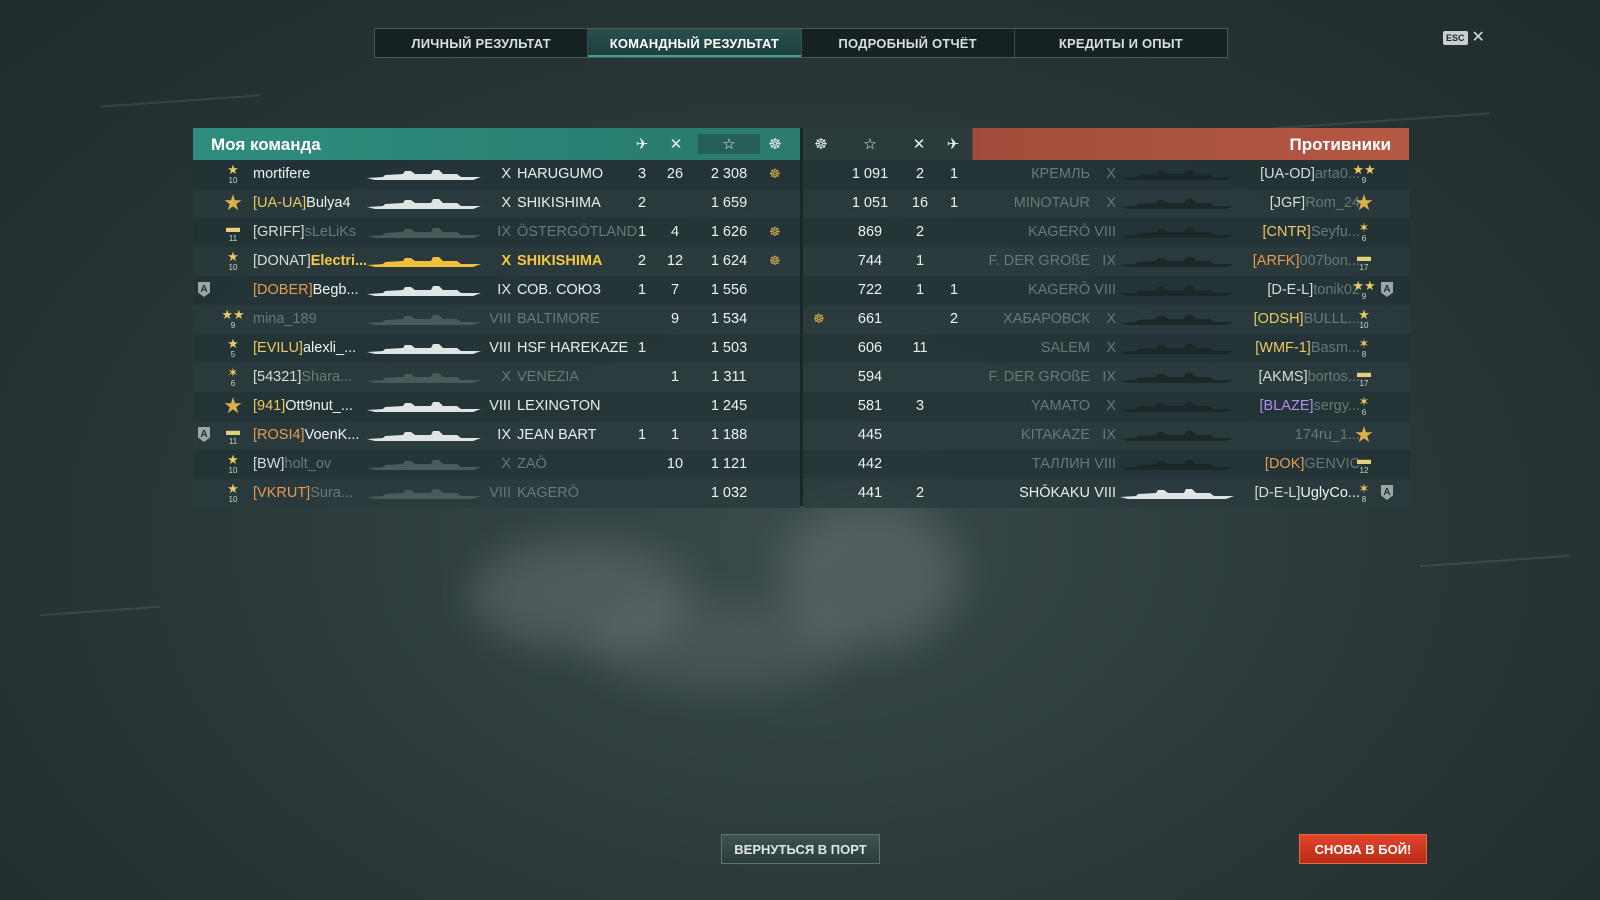 The width and height of the screenshot is (1600, 900). What do you see at coordinates (308, 464) in the screenshot?
I see `player-nick: holt_ov` at bounding box center [308, 464].